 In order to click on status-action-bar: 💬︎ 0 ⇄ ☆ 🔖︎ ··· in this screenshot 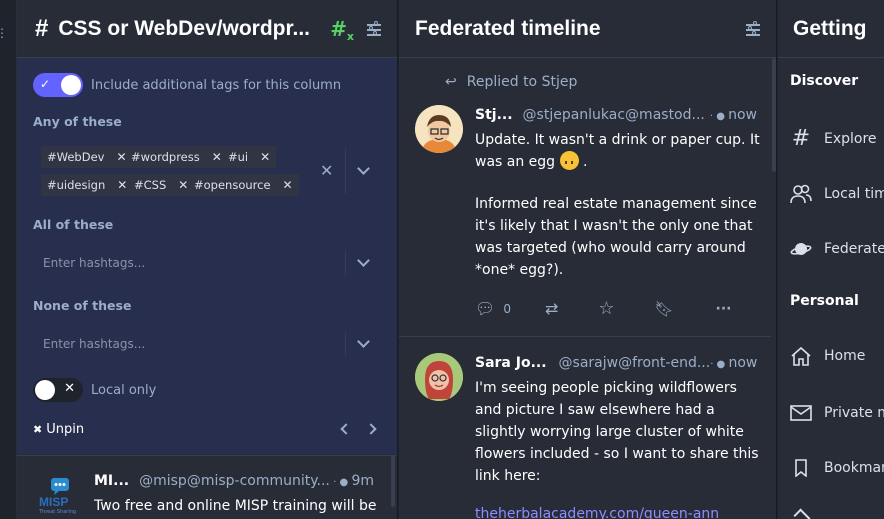, I will do `click(610, 308)`.